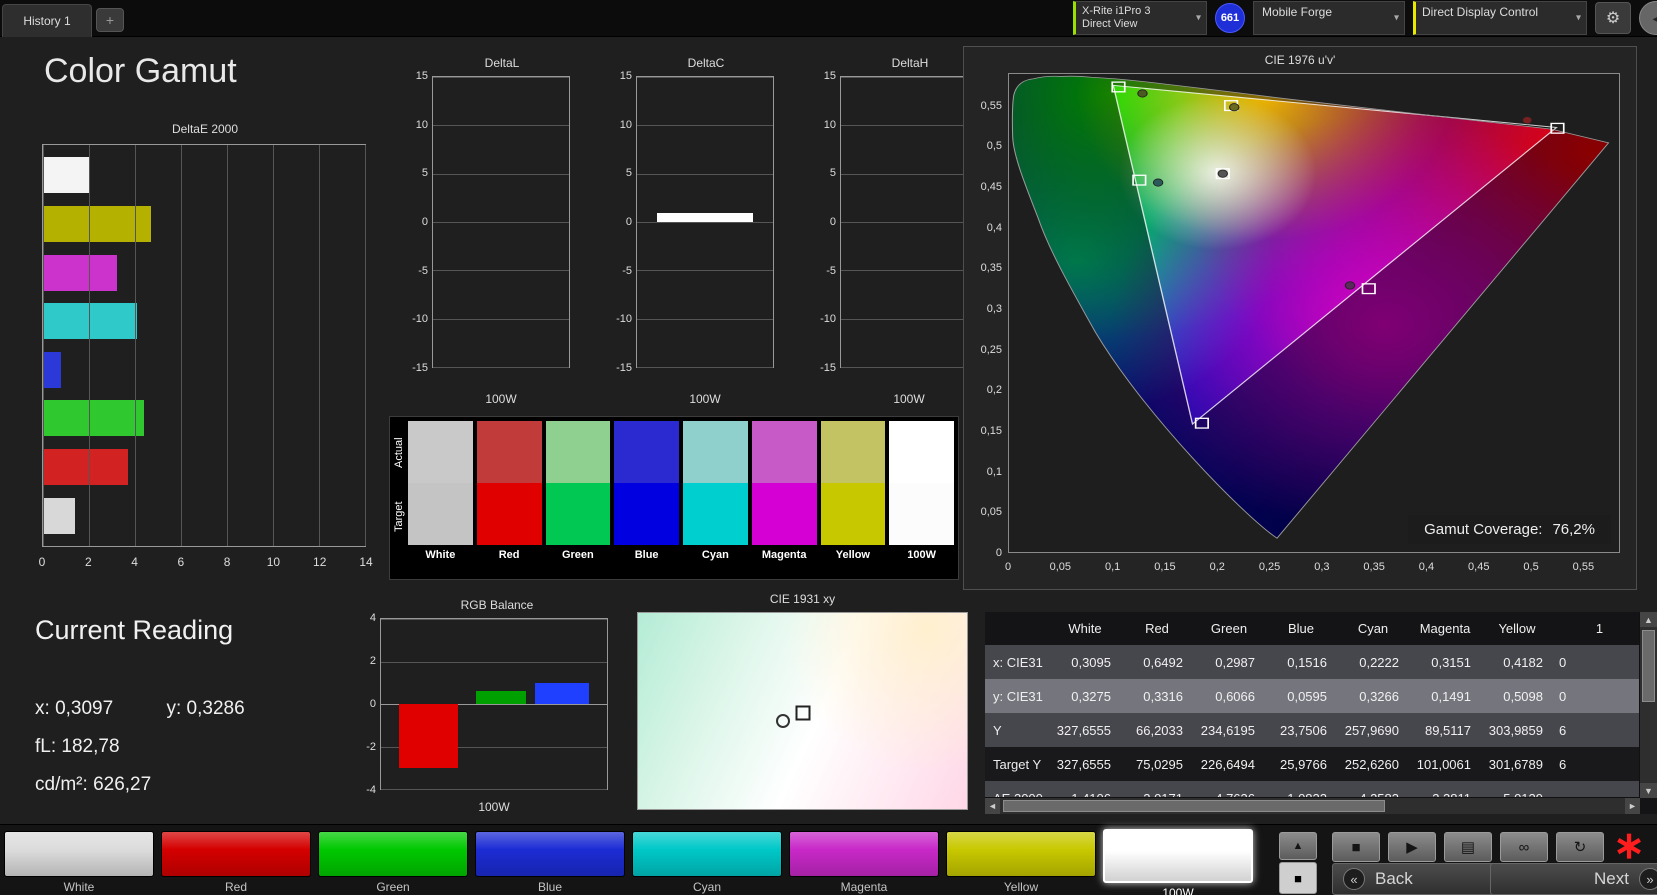 The height and width of the screenshot is (895, 1657). I want to click on axis-tick-label: 0, so click(998, 553).